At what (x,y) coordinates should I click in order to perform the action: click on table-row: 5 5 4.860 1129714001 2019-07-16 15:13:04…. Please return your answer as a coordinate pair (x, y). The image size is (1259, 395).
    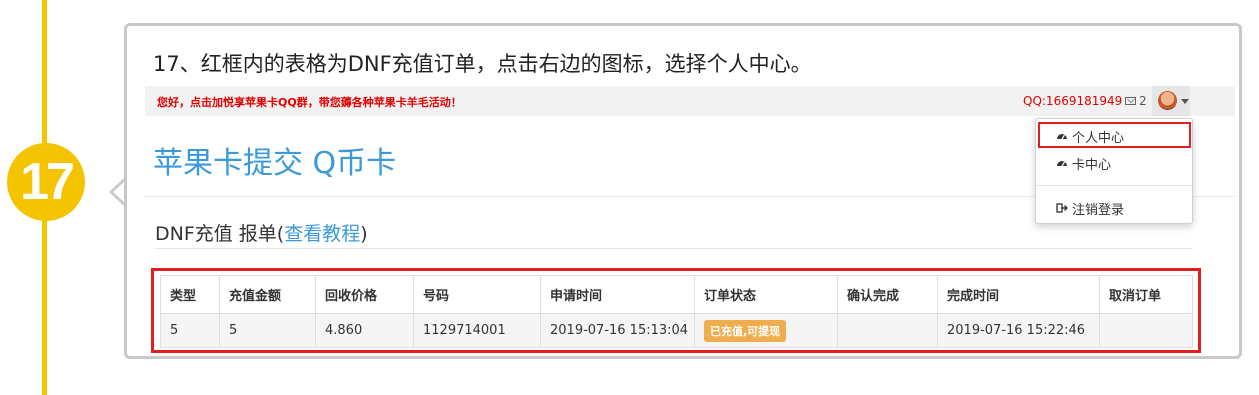
    Looking at the image, I should click on (676, 330).